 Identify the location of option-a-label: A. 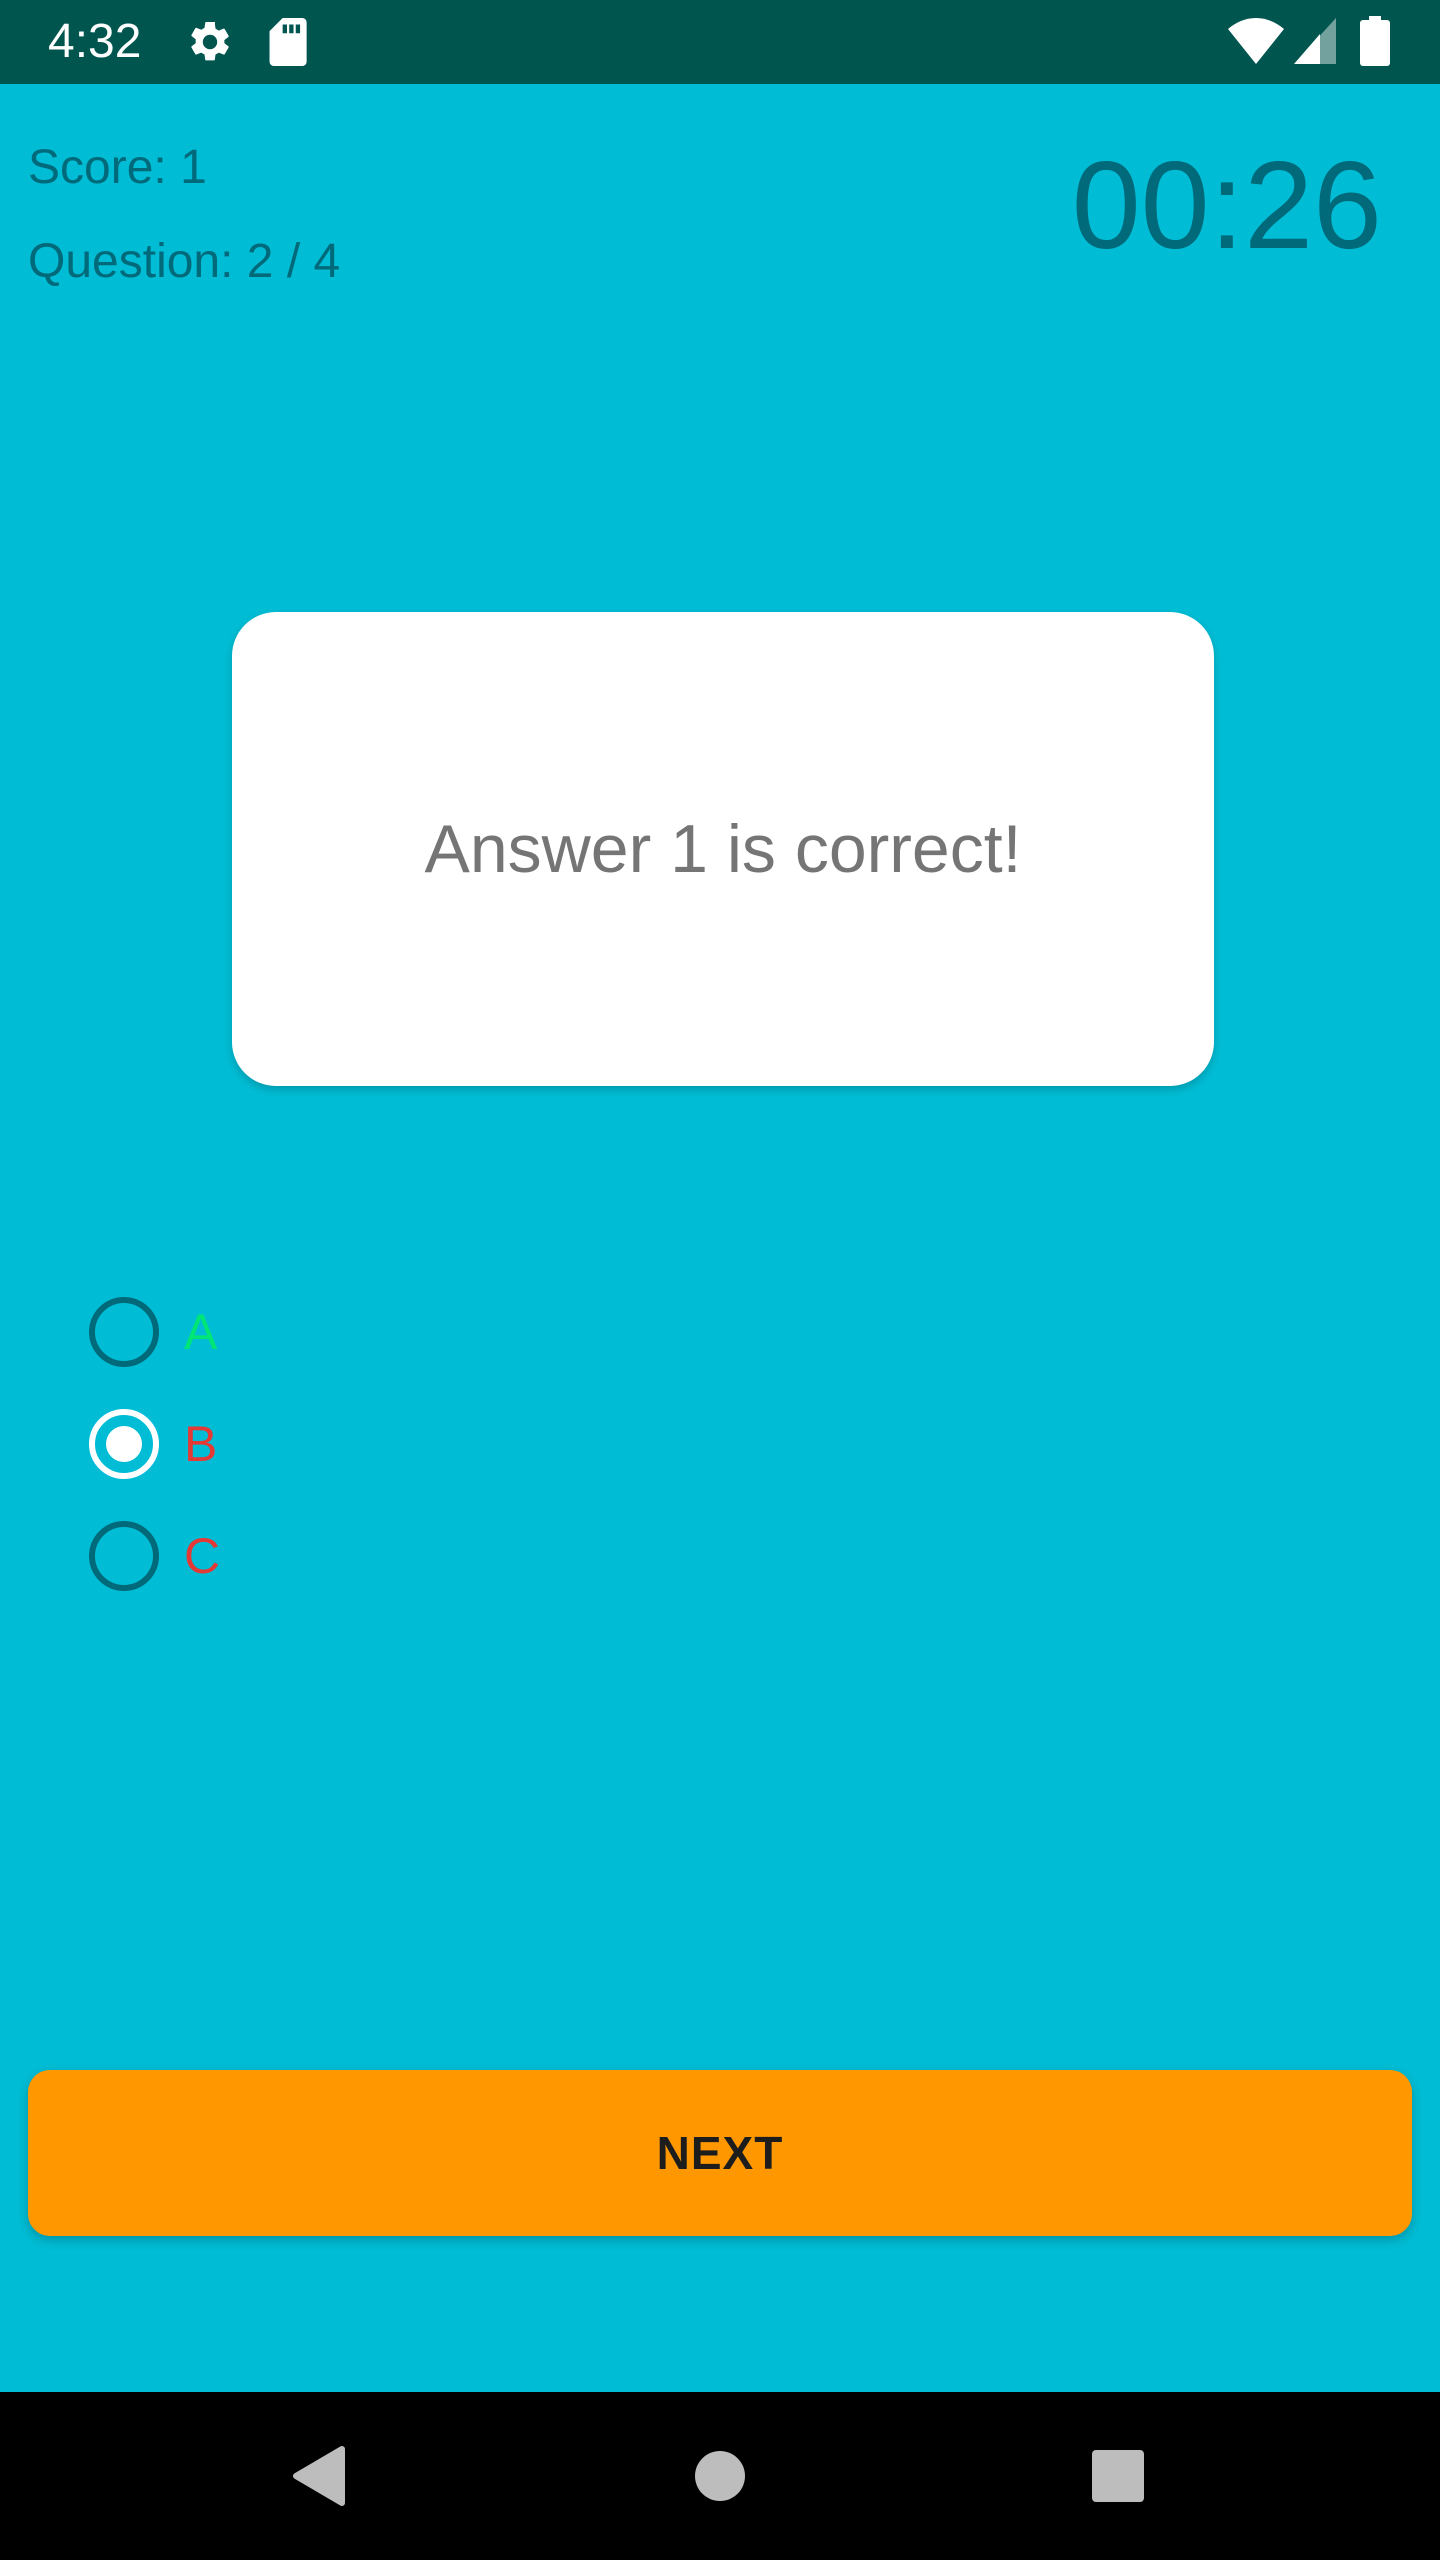
(201, 1332).